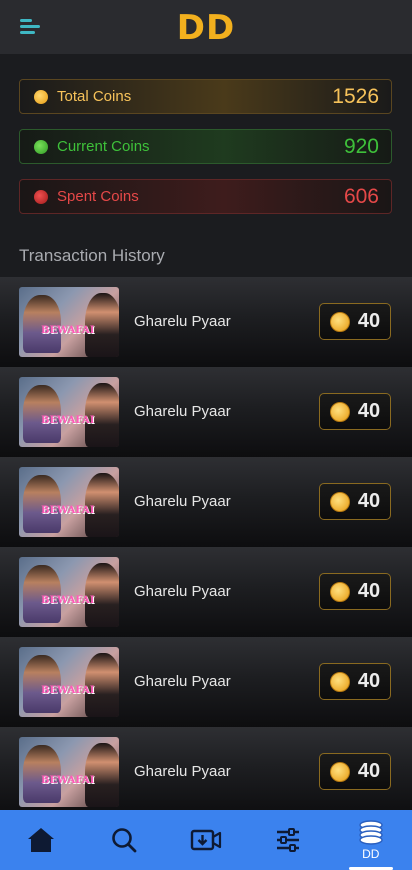 This screenshot has width=412, height=870. Describe the element at coordinates (355, 96) in the screenshot. I see `total-coins-value: 1526` at that location.